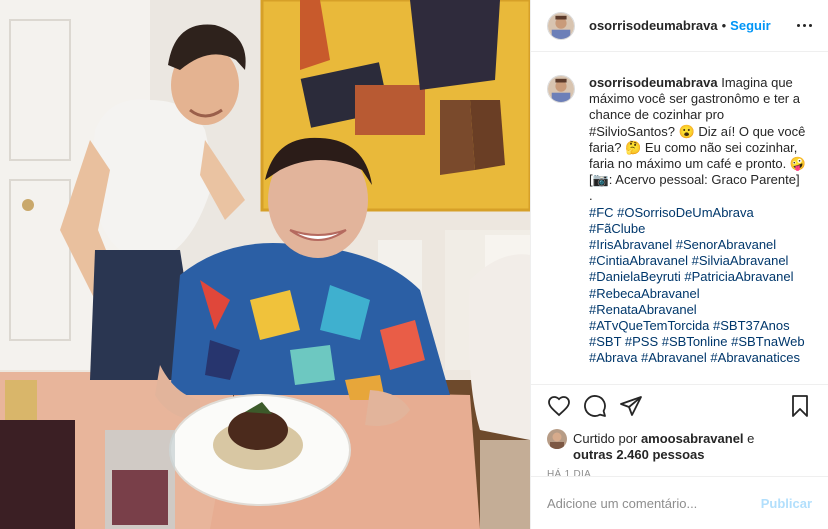 The height and width of the screenshot is (529, 828). What do you see at coordinates (699, 310) in the screenshot?
I see `hashtag-line: #RenataAbravanel` at bounding box center [699, 310].